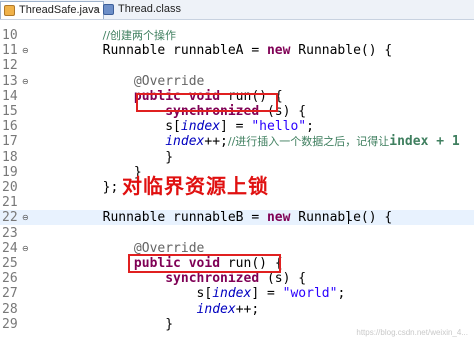 This screenshot has width=474, height=339. Describe the element at coordinates (10, 233) in the screenshot. I see `line-number: 23` at that location.